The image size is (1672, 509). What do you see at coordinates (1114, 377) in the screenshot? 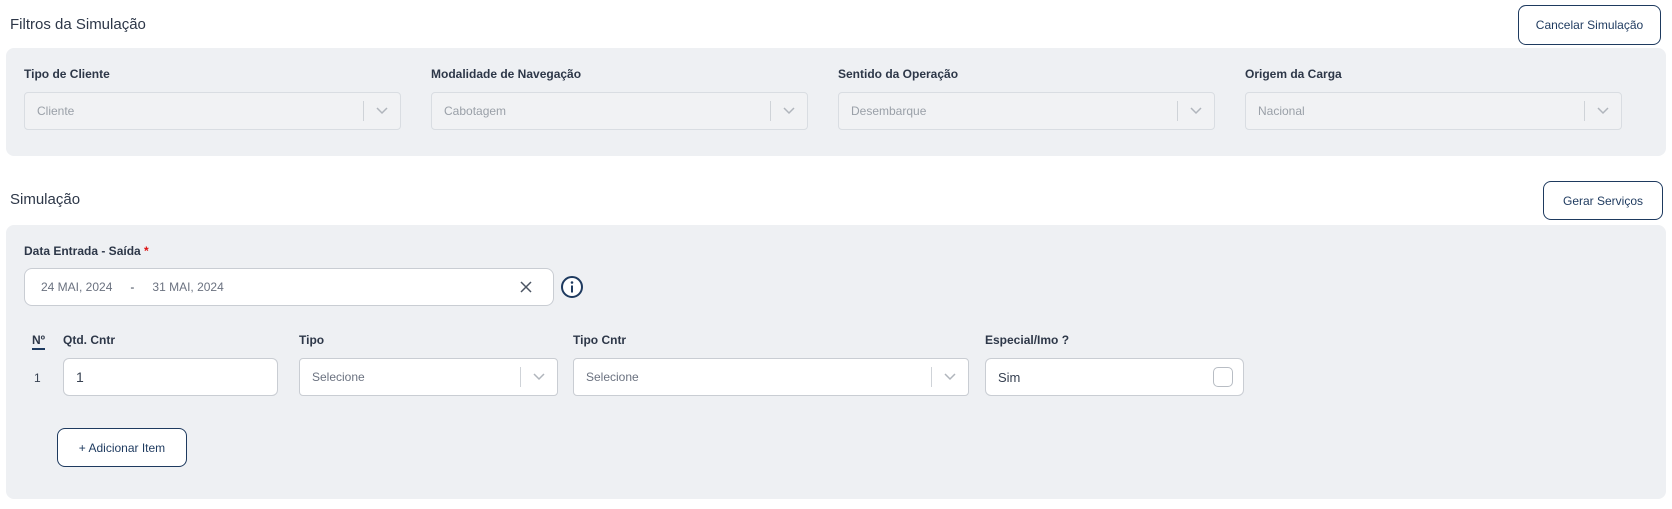
I see `especial-field: Sim` at bounding box center [1114, 377].